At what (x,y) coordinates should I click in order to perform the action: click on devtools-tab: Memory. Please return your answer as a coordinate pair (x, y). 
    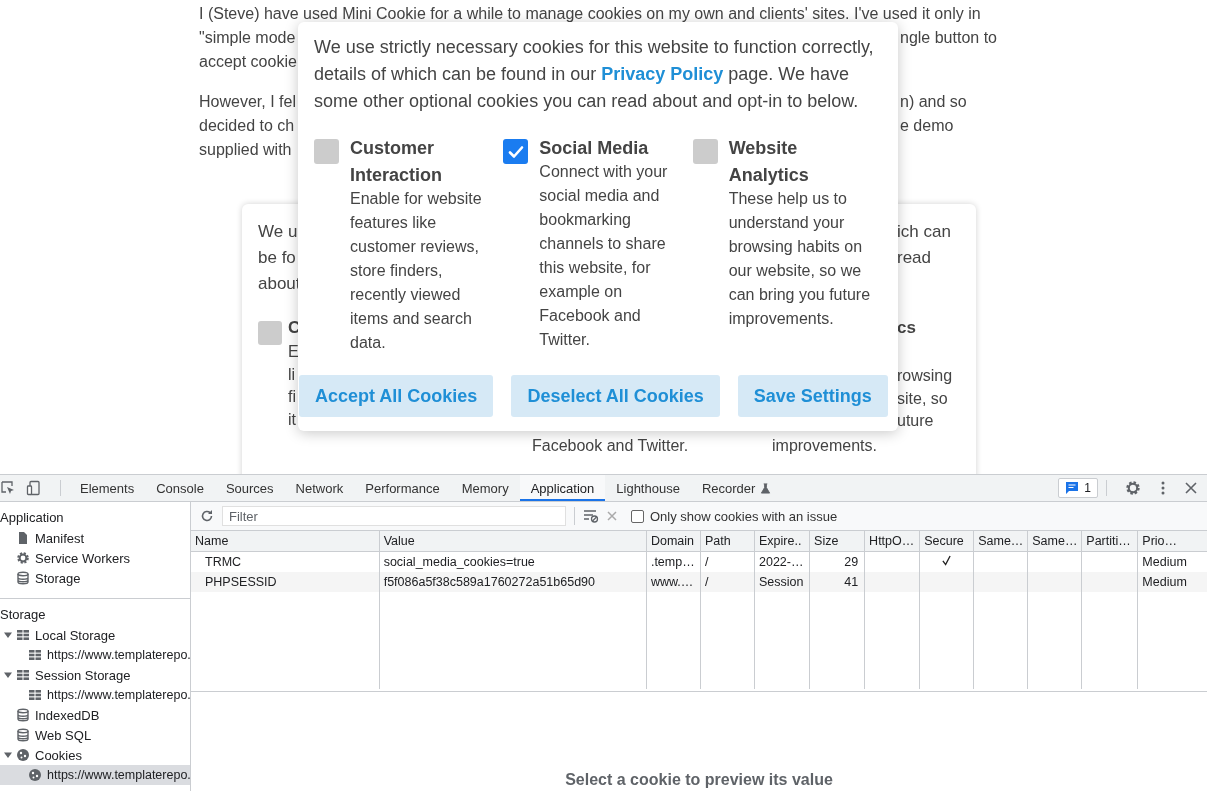
    Looking at the image, I should click on (485, 488).